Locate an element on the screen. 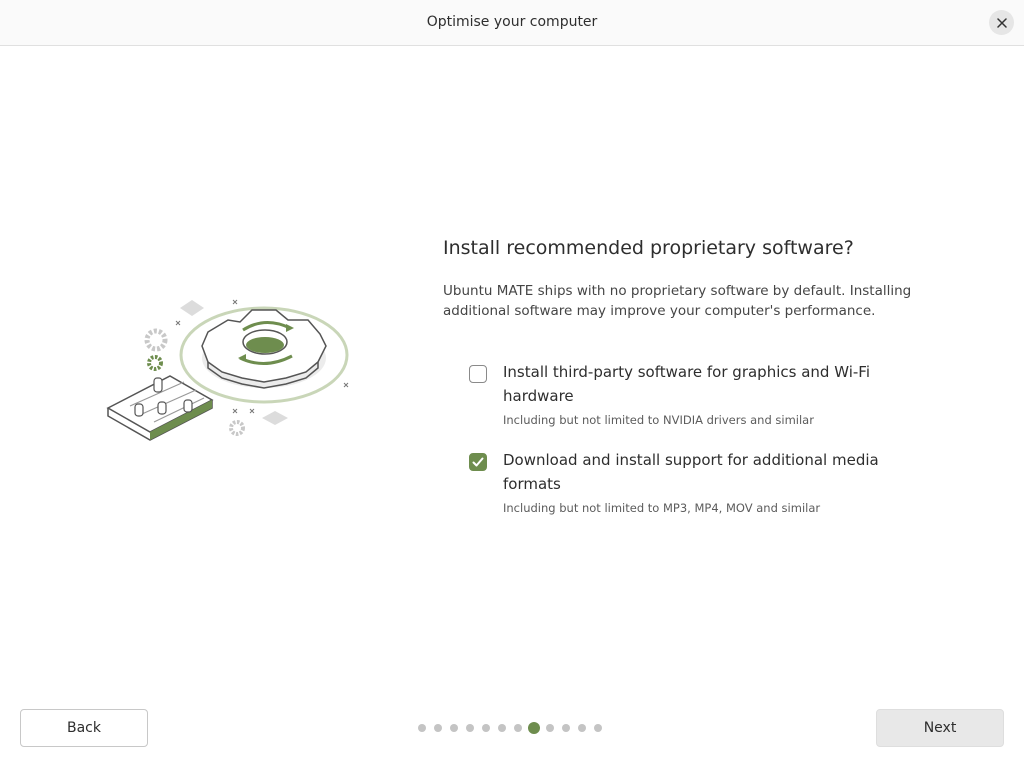 This screenshot has width=1024, height=768. third-party-software-checkbox is located at coordinates (478, 374).